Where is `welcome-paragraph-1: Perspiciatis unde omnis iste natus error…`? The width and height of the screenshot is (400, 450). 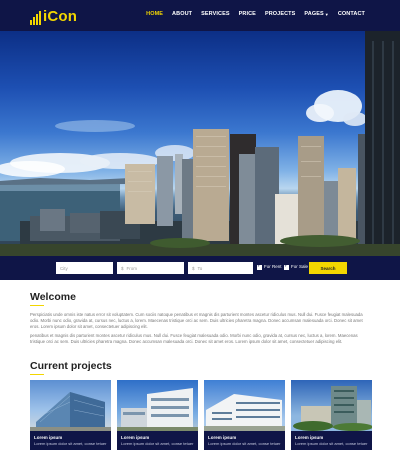 welcome-paragraph-1: Perspiciatis unde omnis iste natus error… is located at coordinates (196, 320).